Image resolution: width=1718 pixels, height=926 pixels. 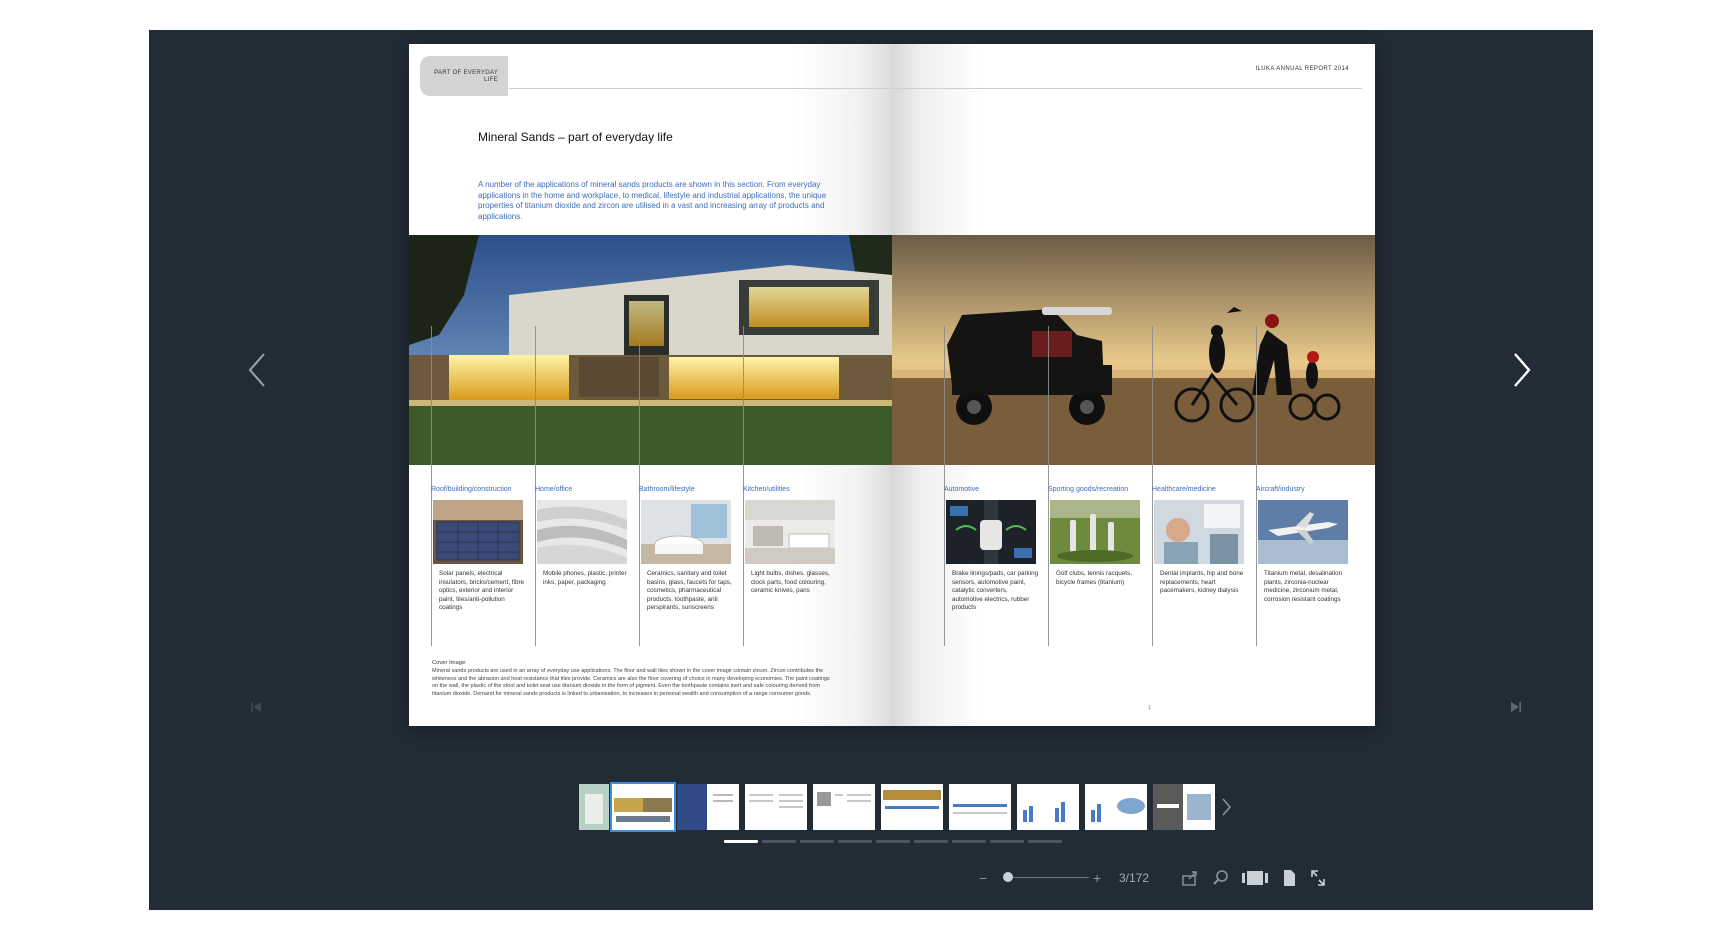 What do you see at coordinates (257, 370) in the screenshot?
I see `prev-page-icon` at bounding box center [257, 370].